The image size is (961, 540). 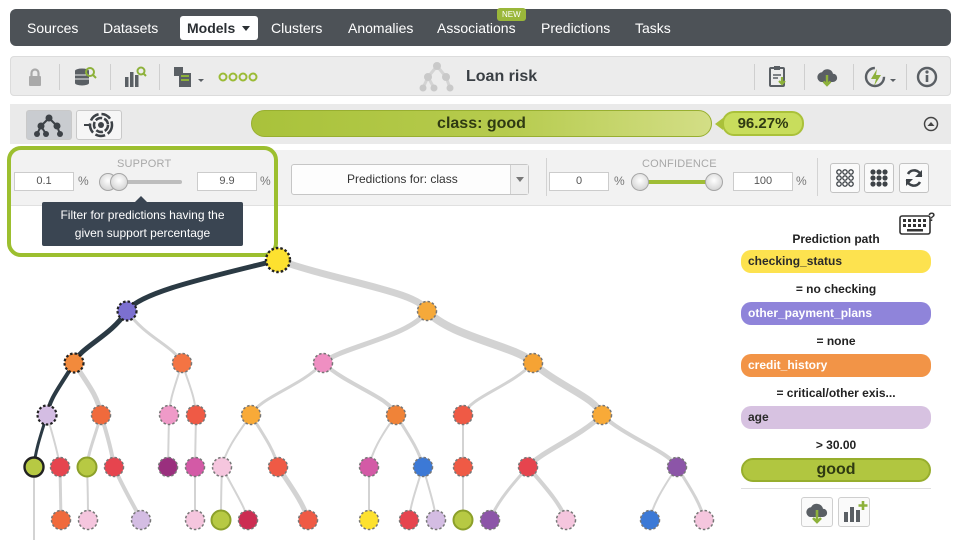 I want to click on support-min-input: 0.1, so click(x=44, y=181).